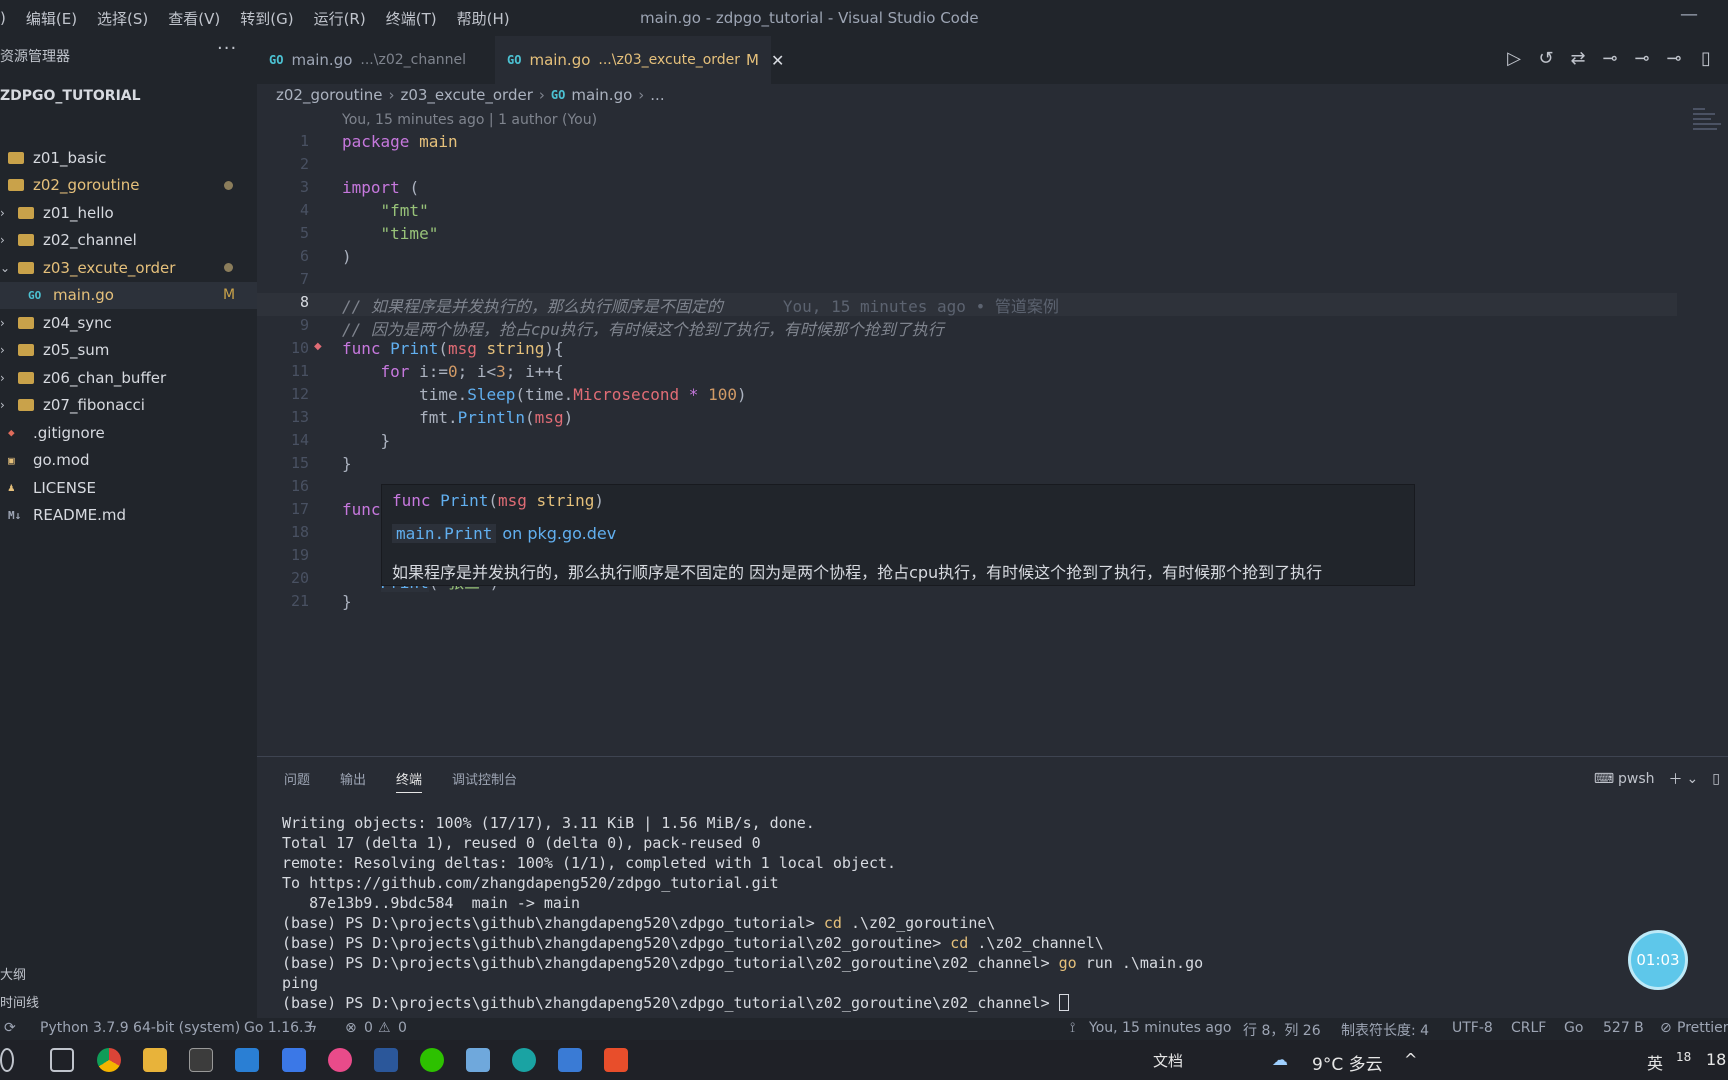 Image resolution: width=1728 pixels, height=1080 pixels. What do you see at coordinates (559, 533) in the screenshot?
I see `pkg-go-dev-link: on pkg.go.dev` at bounding box center [559, 533].